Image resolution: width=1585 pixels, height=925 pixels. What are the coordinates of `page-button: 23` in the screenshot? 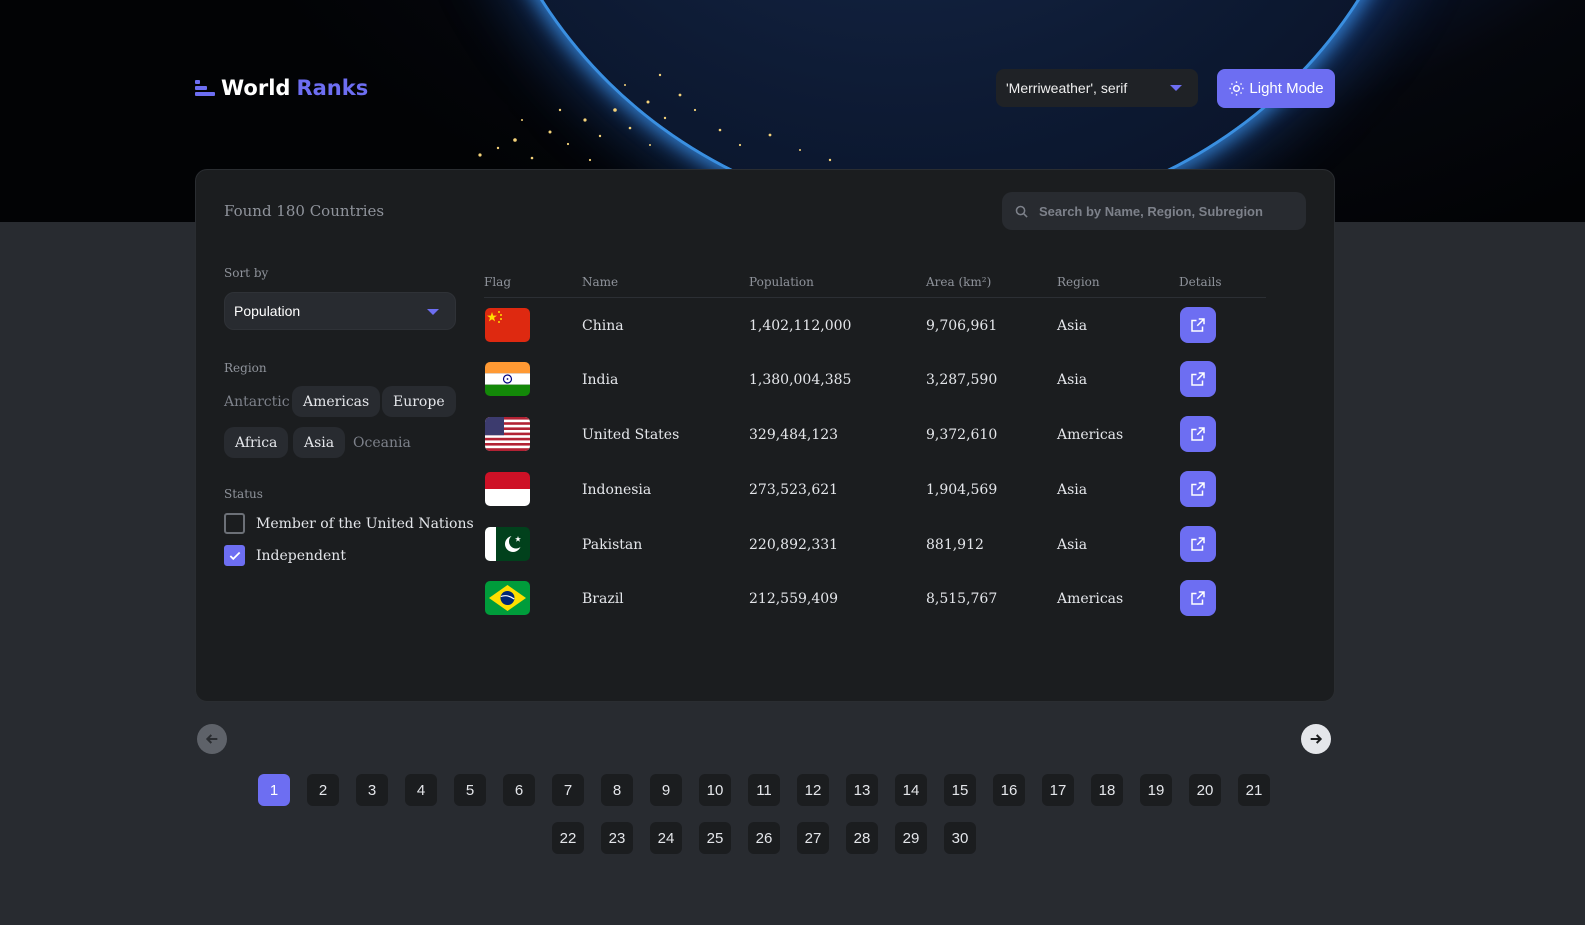 It's located at (617, 838).